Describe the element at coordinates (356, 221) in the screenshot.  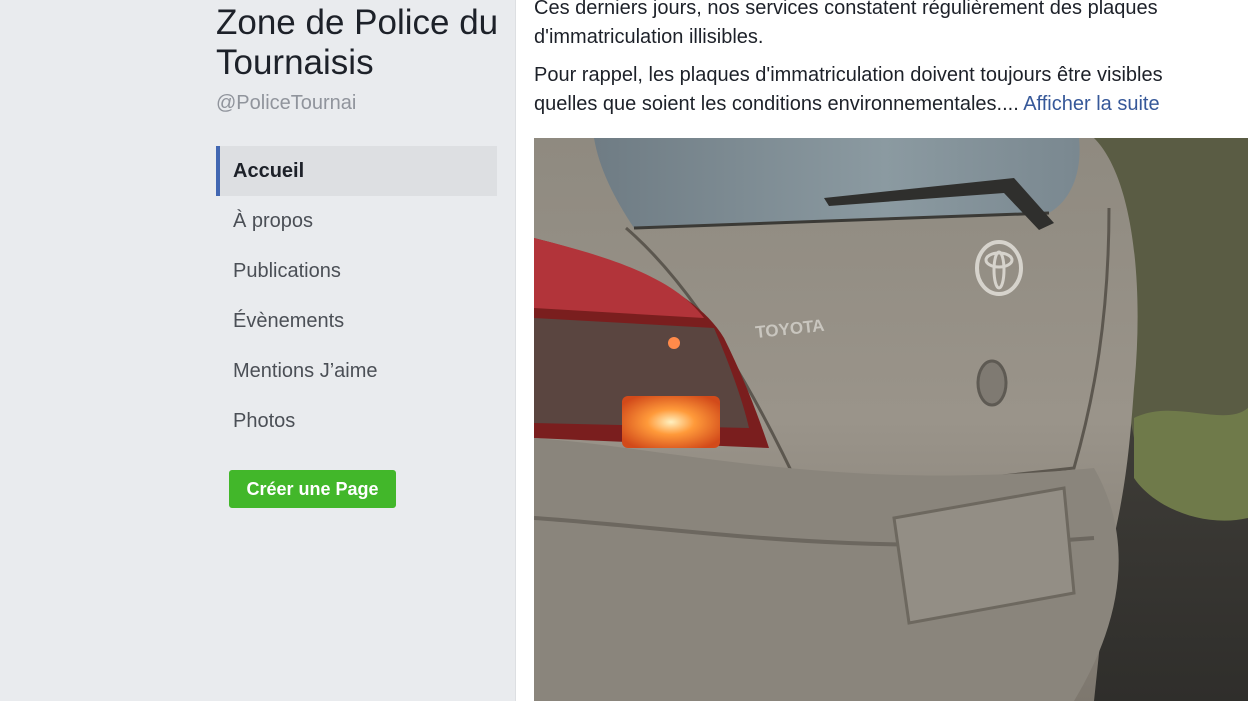
I see `nav-item-a-propos: À propos` at that location.